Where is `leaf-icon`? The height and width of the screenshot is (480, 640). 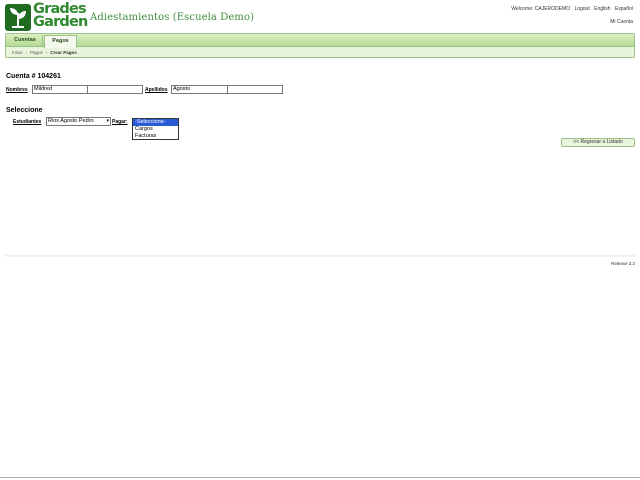
leaf-icon is located at coordinates (18, 17).